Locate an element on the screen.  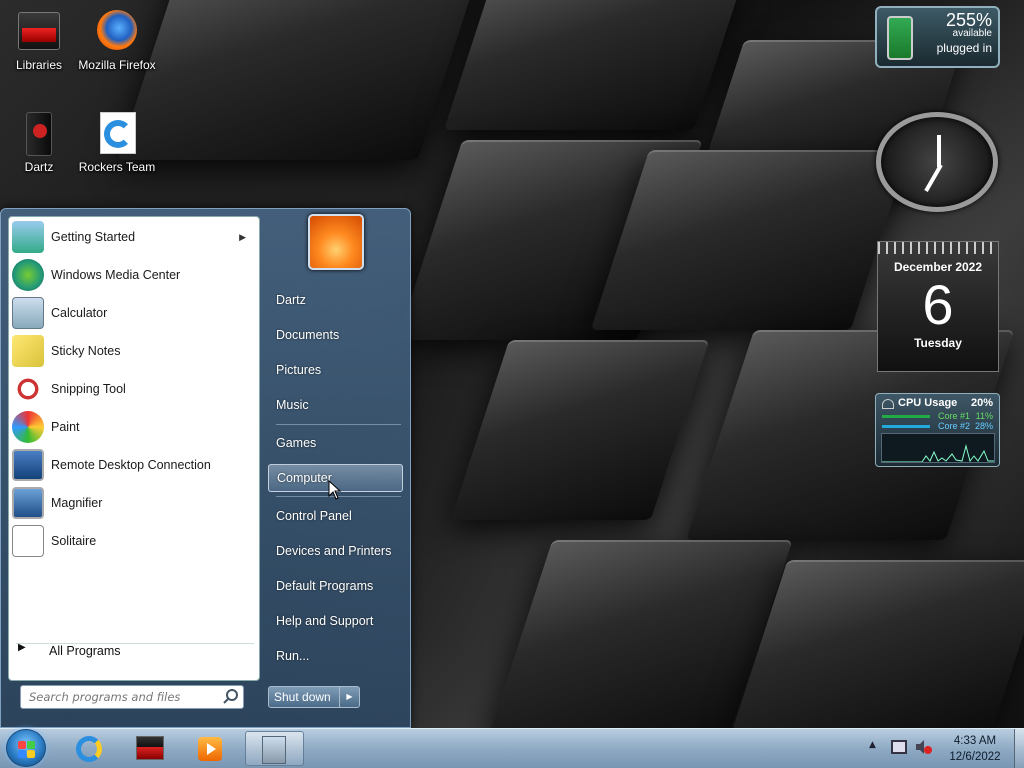
taskbar-media-player is located at coordinates (210, 748).